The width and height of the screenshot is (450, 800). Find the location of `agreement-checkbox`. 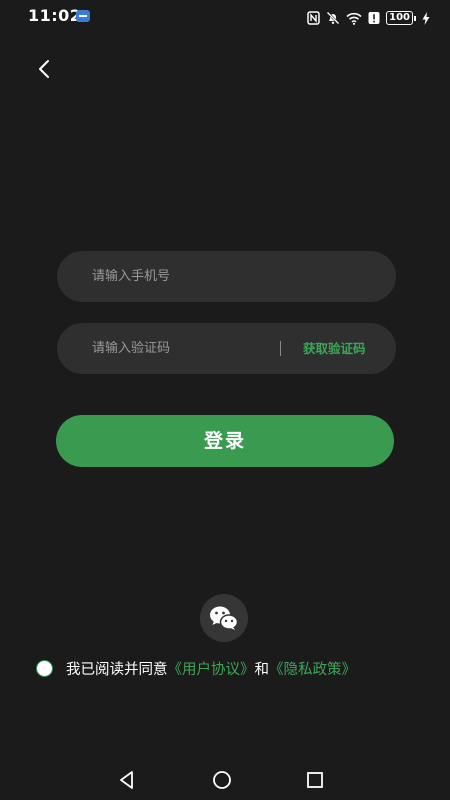

agreement-checkbox is located at coordinates (44, 668).